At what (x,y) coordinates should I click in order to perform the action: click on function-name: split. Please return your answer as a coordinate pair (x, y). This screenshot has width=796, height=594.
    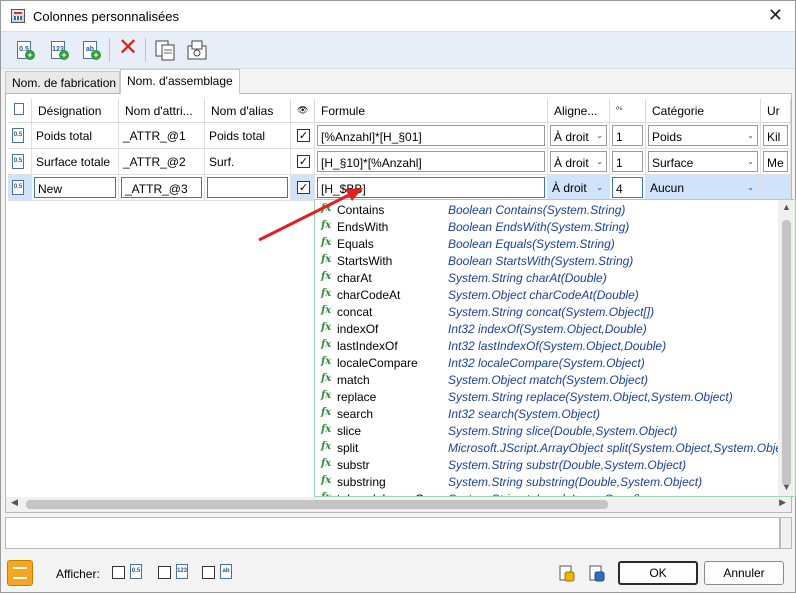
    Looking at the image, I should click on (348, 448).